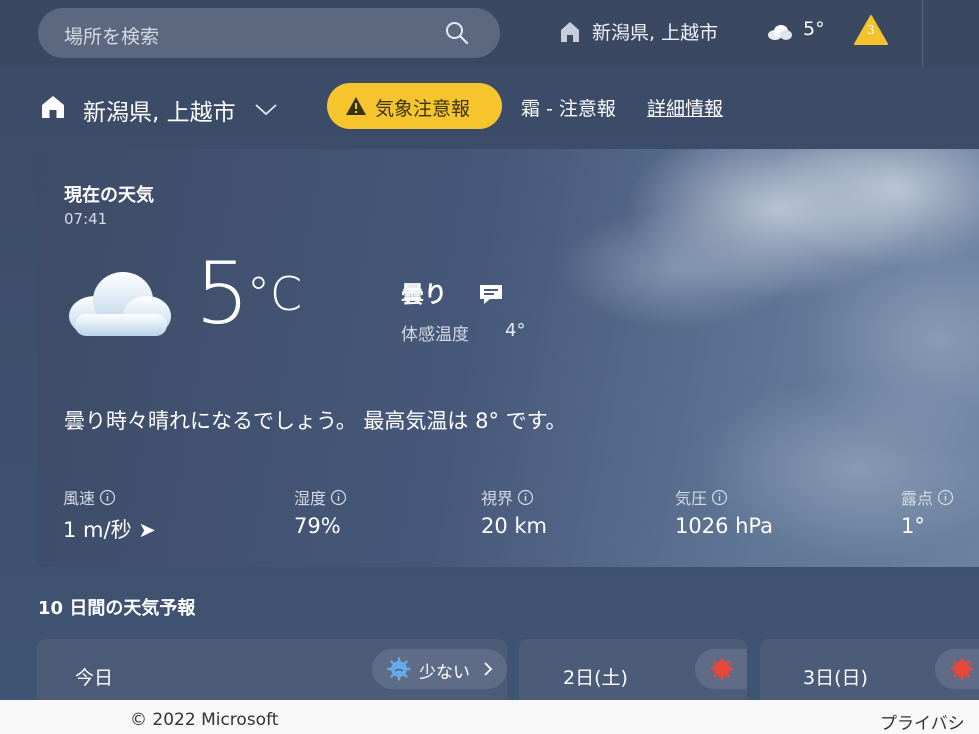 The image size is (979, 734). Describe the element at coordinates (685, 107) in the screenshot. I see `details-link: 詳細情報` at that location.